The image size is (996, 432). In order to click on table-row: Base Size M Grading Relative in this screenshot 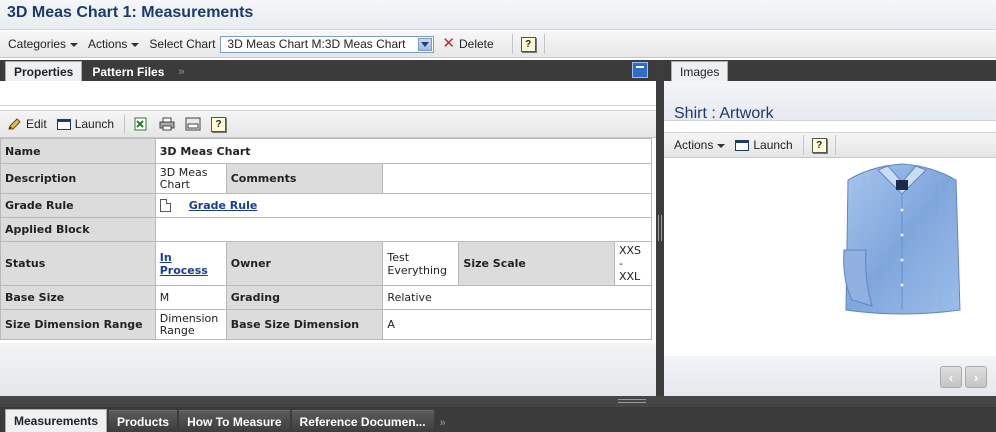, I will do `click(326, 297)`.